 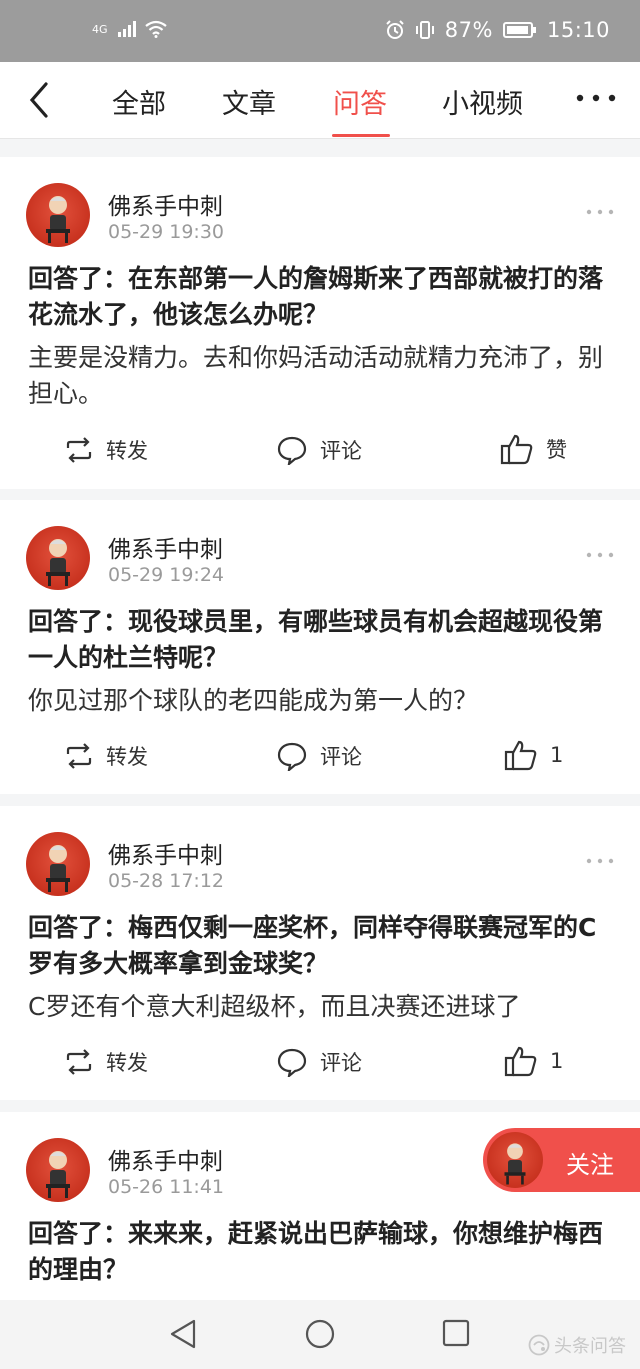 I want to click on vibrate-icon, so click(x=424, y=30).